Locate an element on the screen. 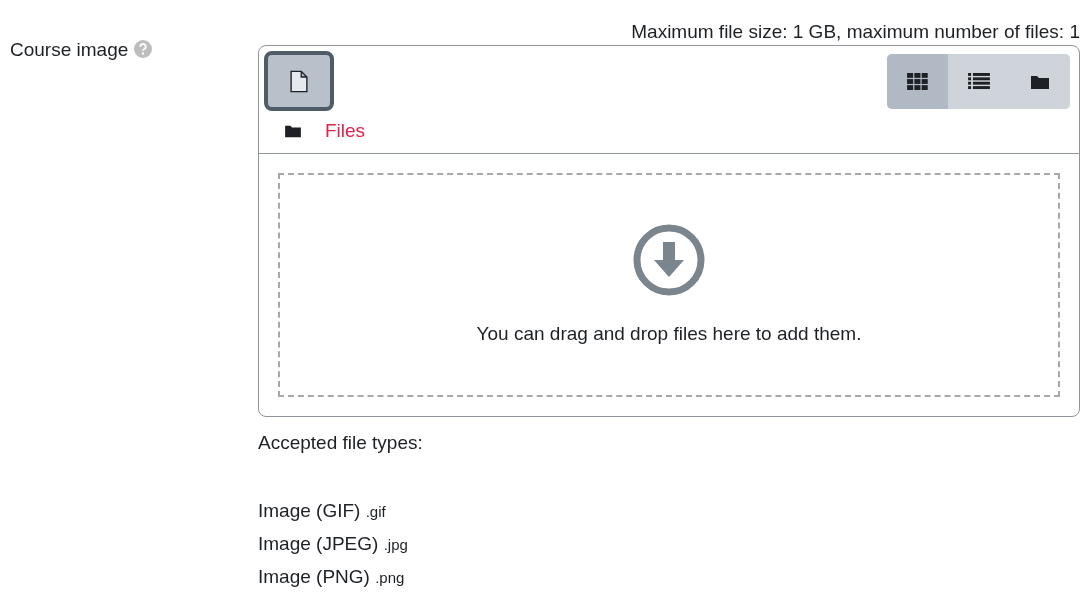  view-mode-button is located at coordinates (917, 81).